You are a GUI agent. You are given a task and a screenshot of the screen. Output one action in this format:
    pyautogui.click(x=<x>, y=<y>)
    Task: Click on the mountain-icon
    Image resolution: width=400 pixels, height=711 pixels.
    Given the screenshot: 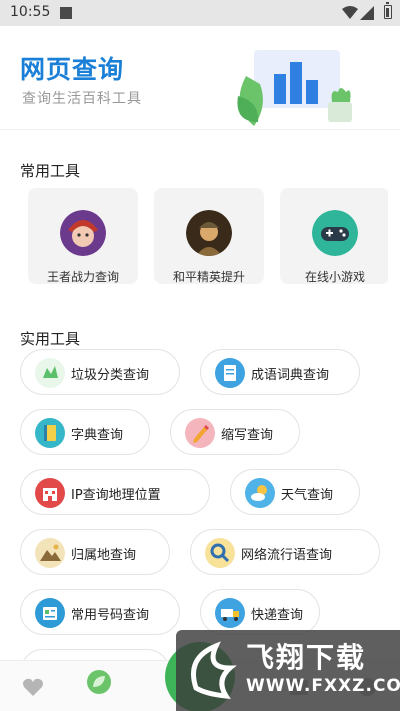 What is the action you would take?
    pyautogui.click(x=50, y=553)
    